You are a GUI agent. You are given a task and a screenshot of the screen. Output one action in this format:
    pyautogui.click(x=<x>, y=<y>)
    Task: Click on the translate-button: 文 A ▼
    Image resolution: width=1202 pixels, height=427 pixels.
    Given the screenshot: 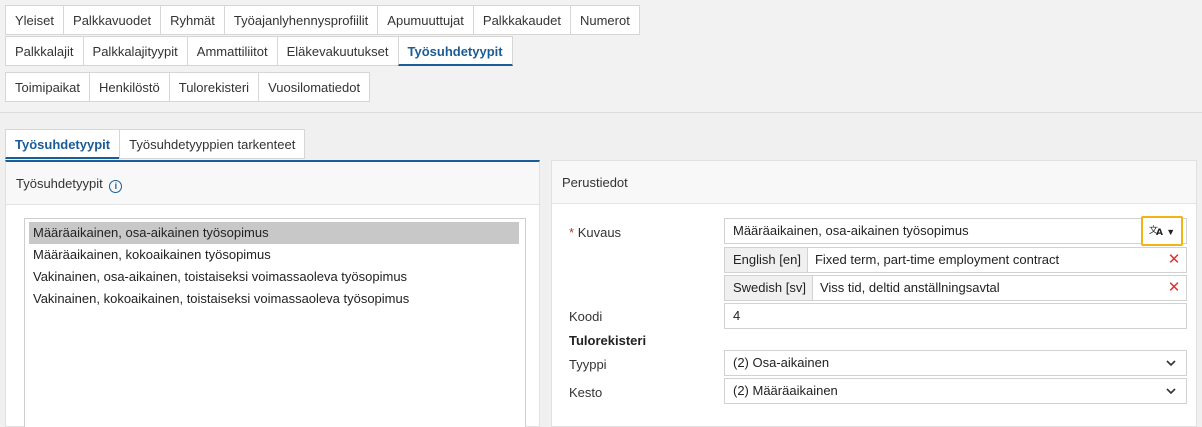 What is the action you would take?
    pyautogui.click(x=1162, y=231)
    